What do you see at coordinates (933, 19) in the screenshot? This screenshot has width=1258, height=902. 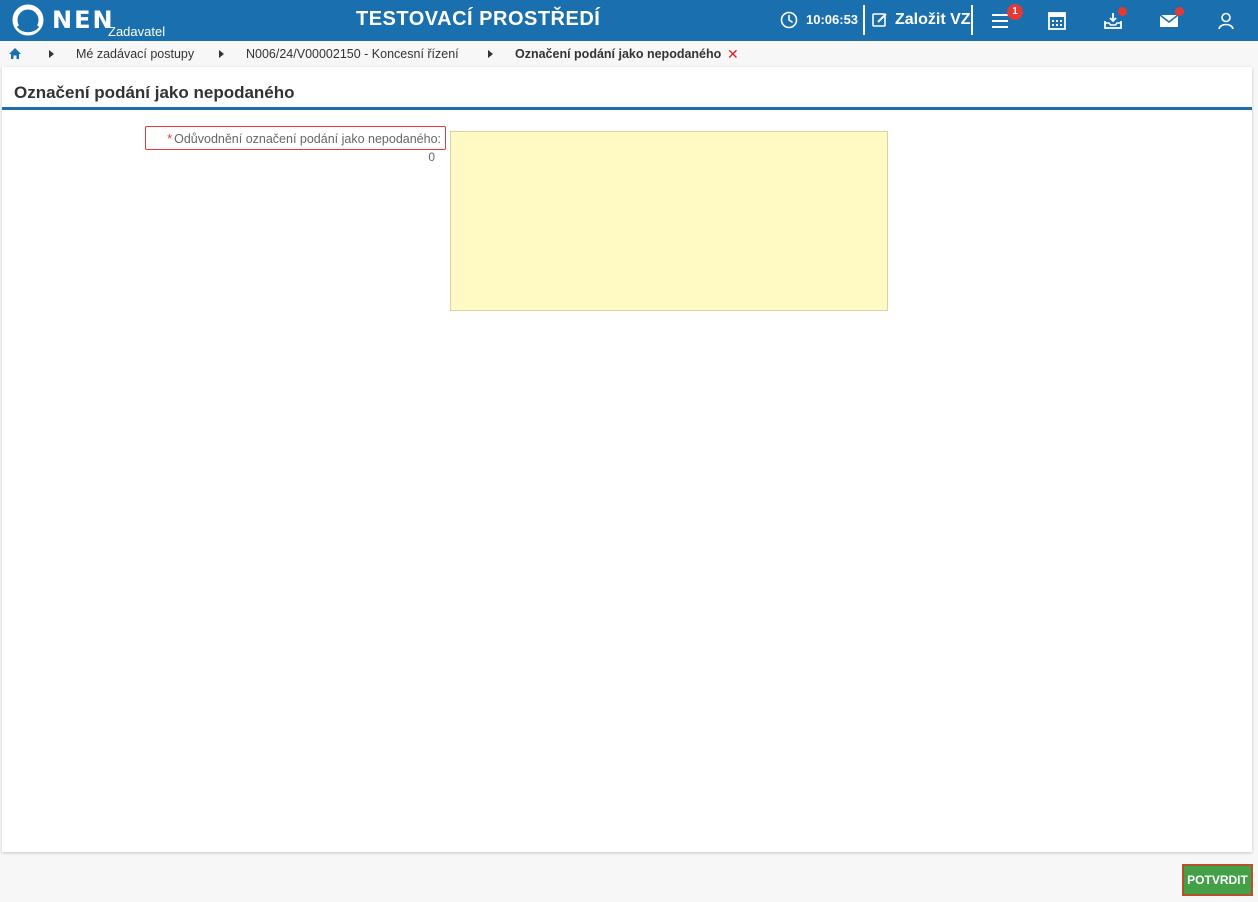 I see `create-procurement-label: Založit VZ` at bounding box center [933, 19].